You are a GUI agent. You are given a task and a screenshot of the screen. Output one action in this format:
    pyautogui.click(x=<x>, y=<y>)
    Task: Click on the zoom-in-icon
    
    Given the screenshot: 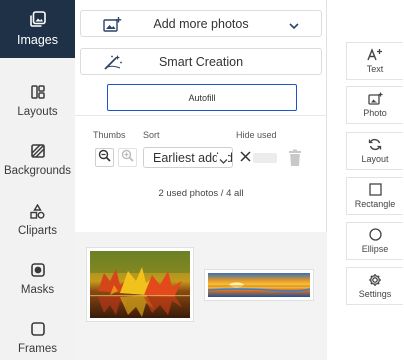 What is the action you would take?
    pyautogui.click(x=127, y=158)
    